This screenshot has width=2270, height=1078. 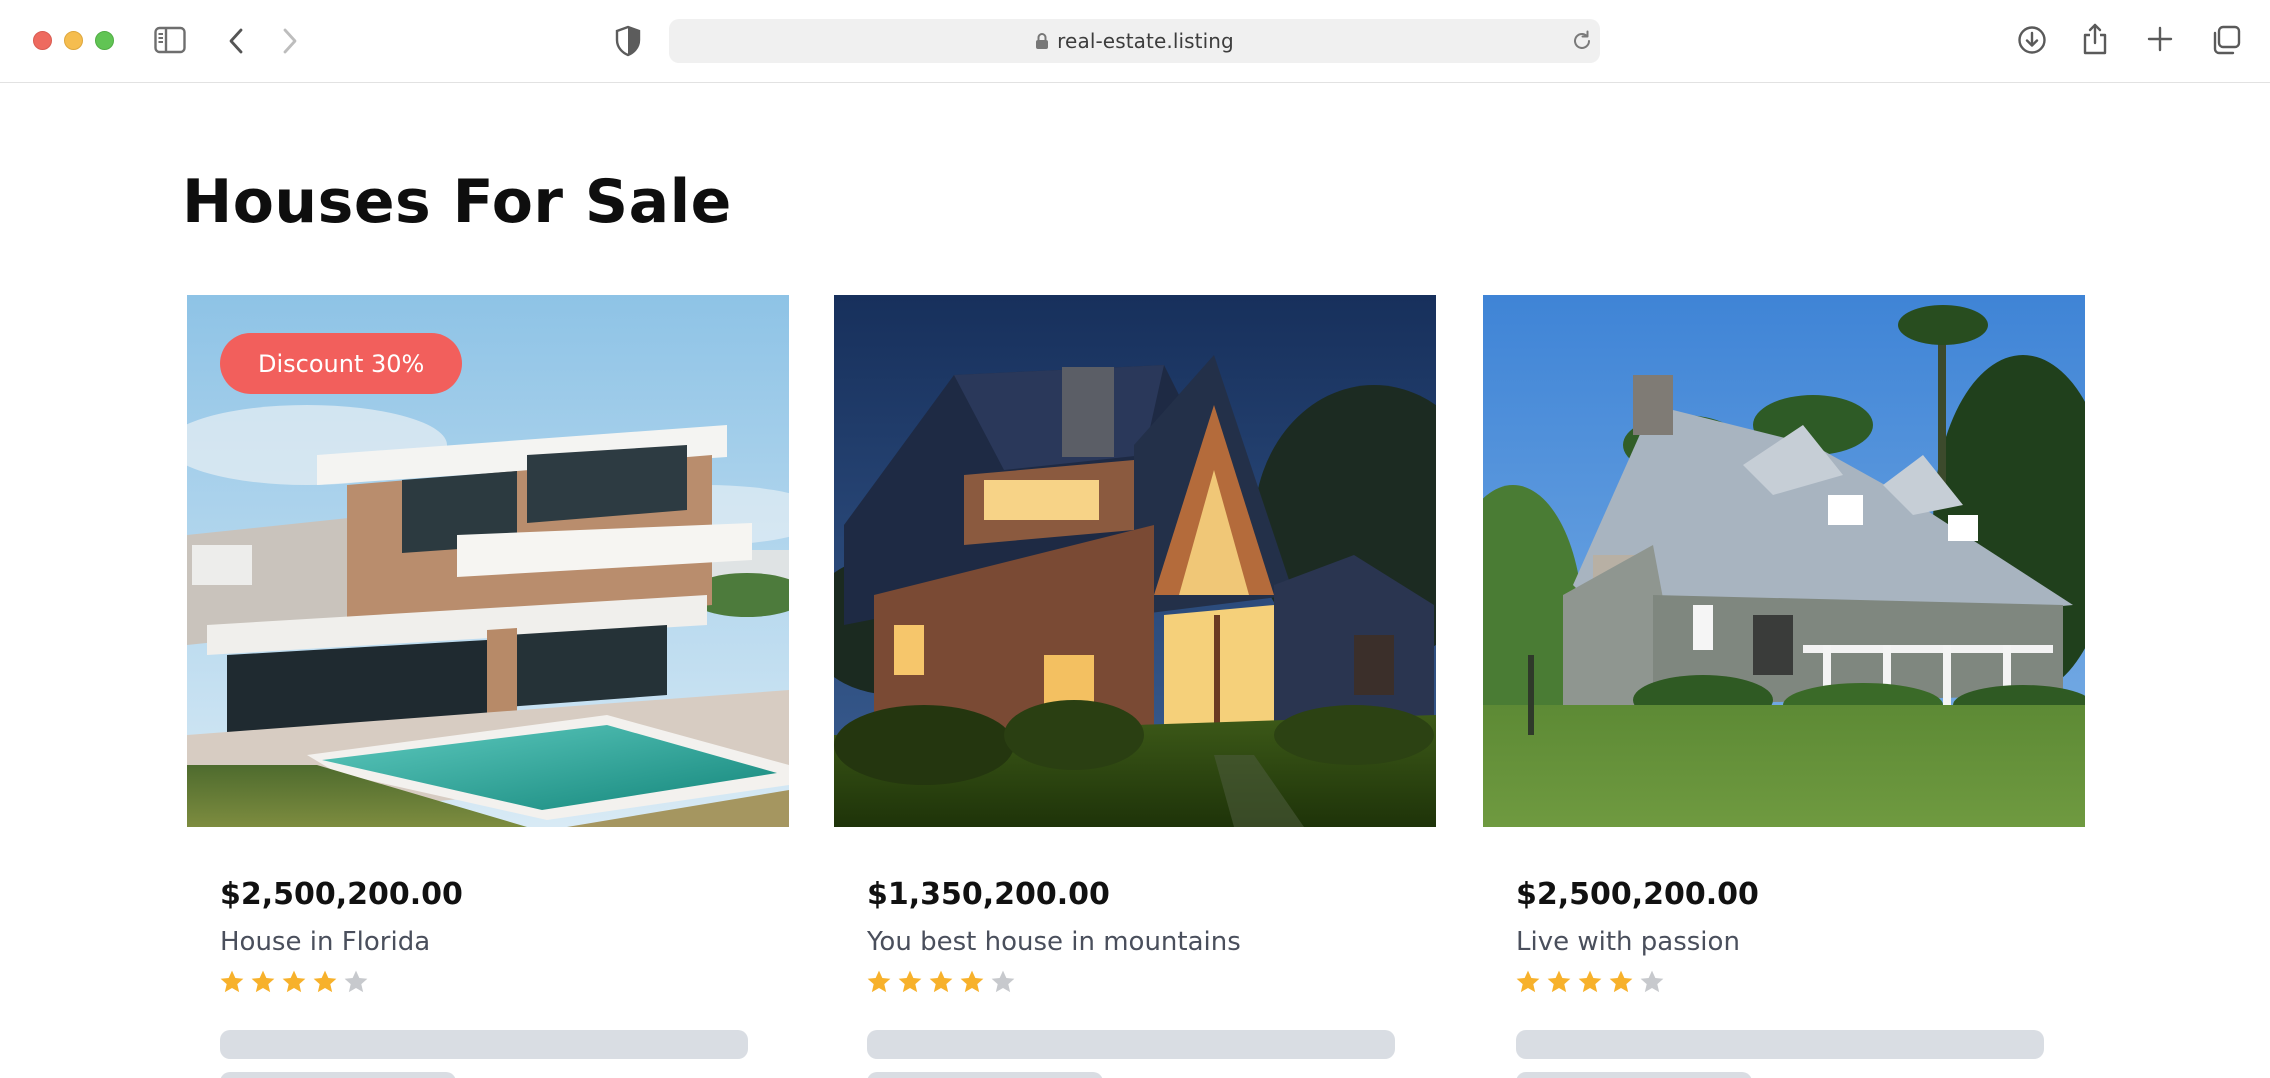 I want to click on lock-icon, so click(x=1042, y=41).